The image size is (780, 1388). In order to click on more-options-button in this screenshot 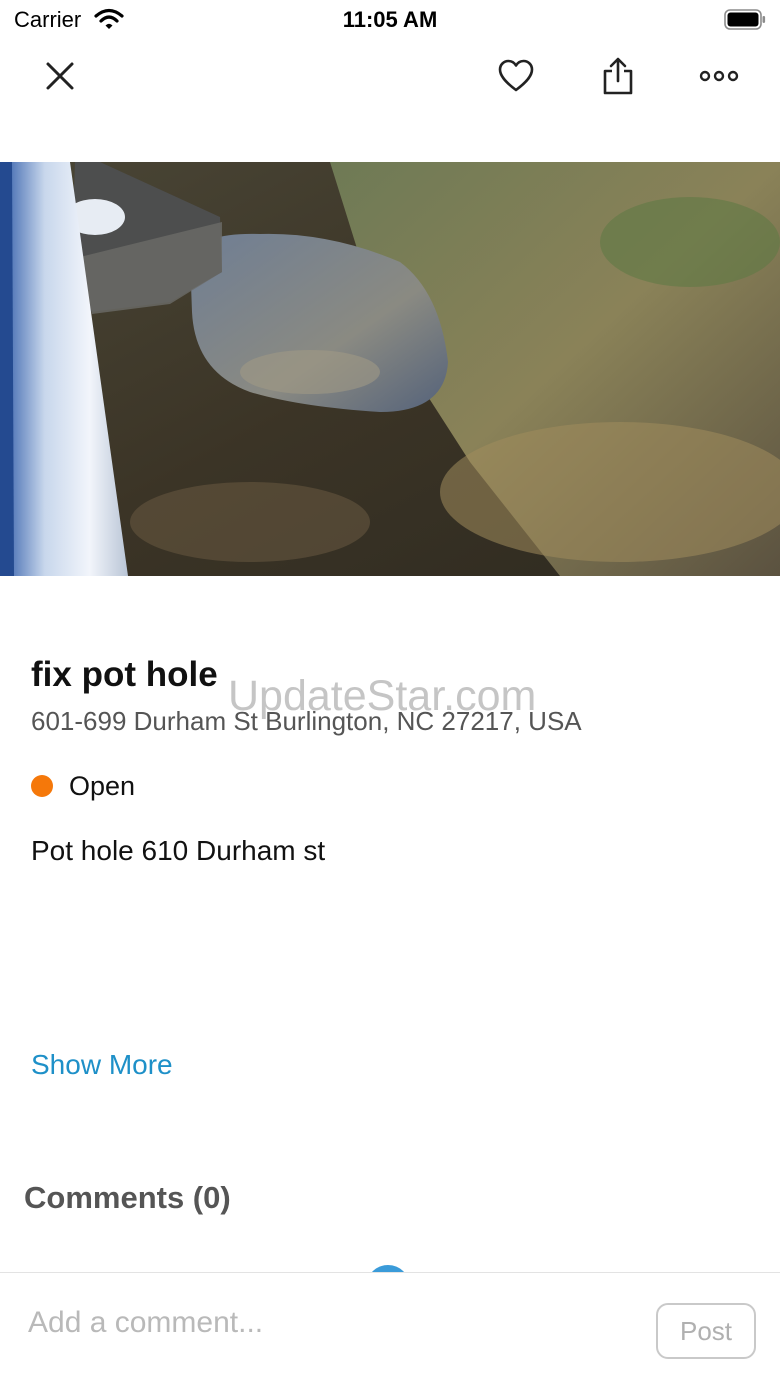, I will do `click(719, 78)`.